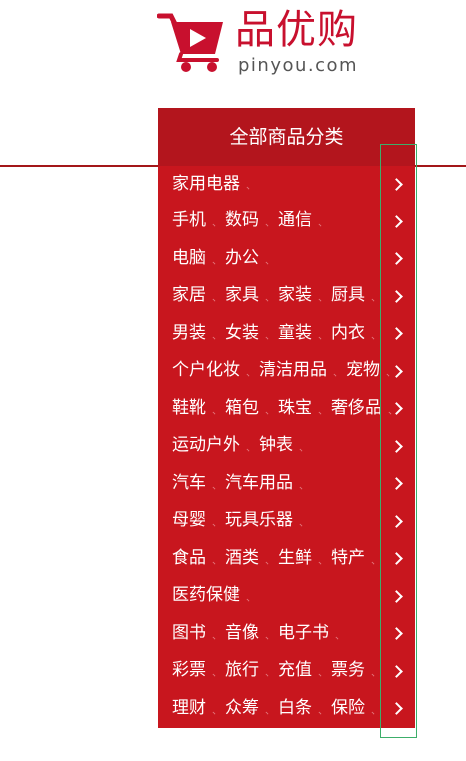  I want to click on category-item: 个户化妆清洁用品宠物, so click(286, 371).